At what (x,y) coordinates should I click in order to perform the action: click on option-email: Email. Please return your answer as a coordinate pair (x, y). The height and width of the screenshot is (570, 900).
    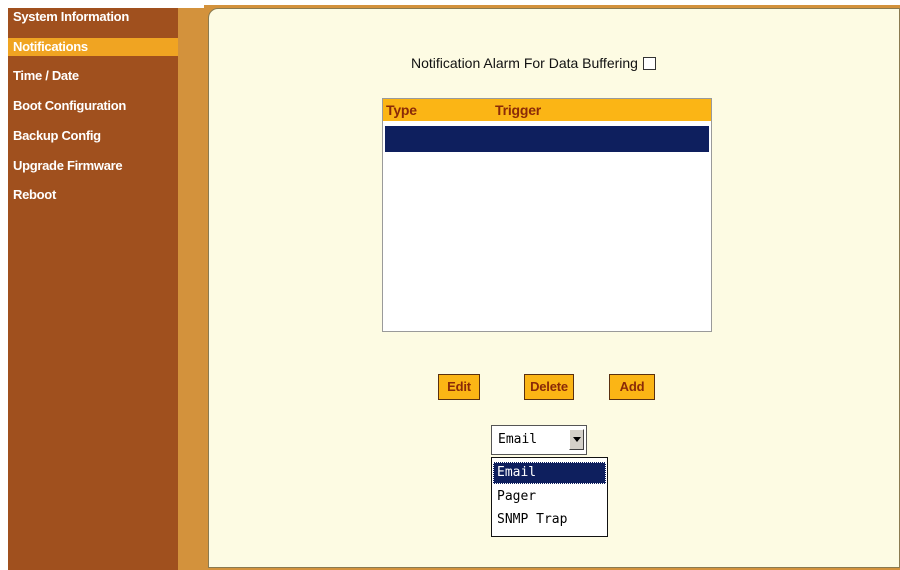
    Looking at the image, I should click on (549, 473).